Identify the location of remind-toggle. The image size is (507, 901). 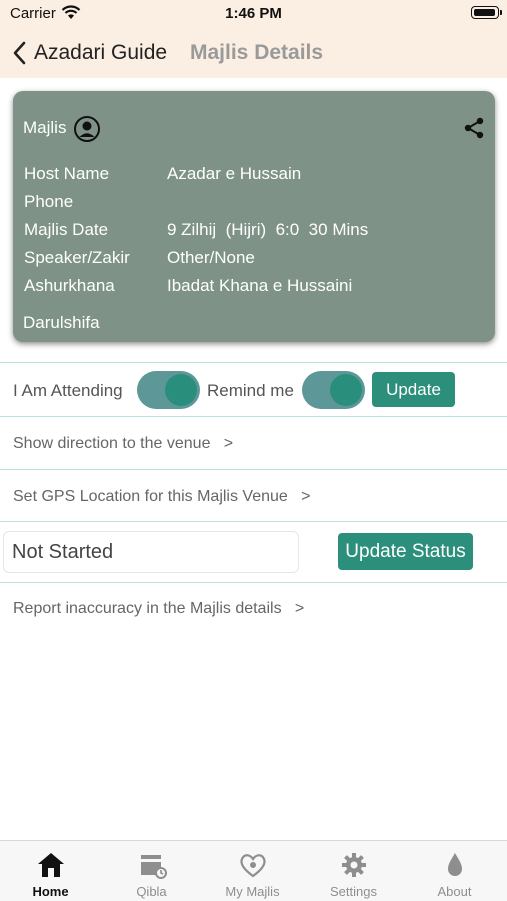
(333, 390).